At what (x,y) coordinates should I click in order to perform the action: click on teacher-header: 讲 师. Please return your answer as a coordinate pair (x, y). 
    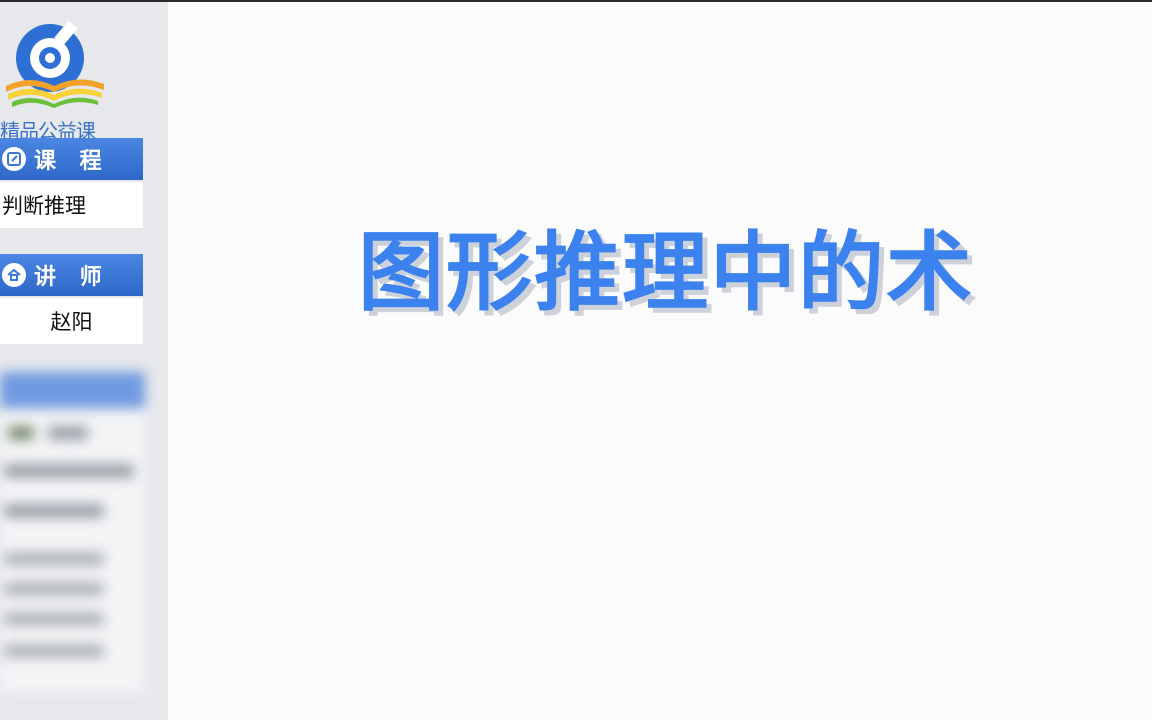
    Looking at the image, I should click on (71, 275).